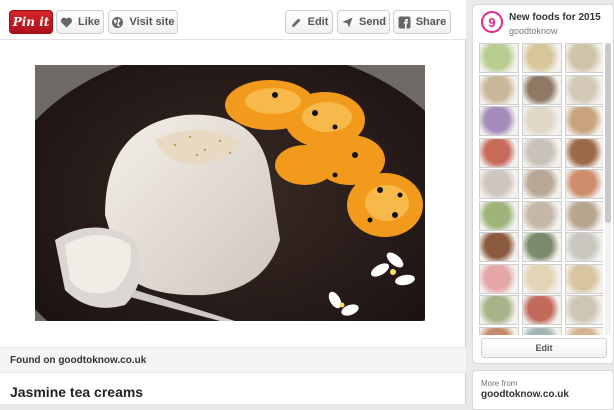 The image size is (614, 410). I want to click on facebook-icon, so click(404, 22).